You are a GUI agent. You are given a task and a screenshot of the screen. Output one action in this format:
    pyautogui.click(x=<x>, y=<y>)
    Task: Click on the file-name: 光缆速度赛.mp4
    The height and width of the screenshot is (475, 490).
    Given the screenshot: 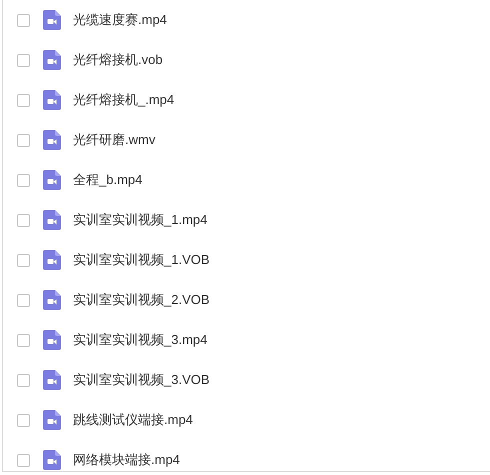 What is the action you would take?
    pyautogui.click(x=120, y=20)
    